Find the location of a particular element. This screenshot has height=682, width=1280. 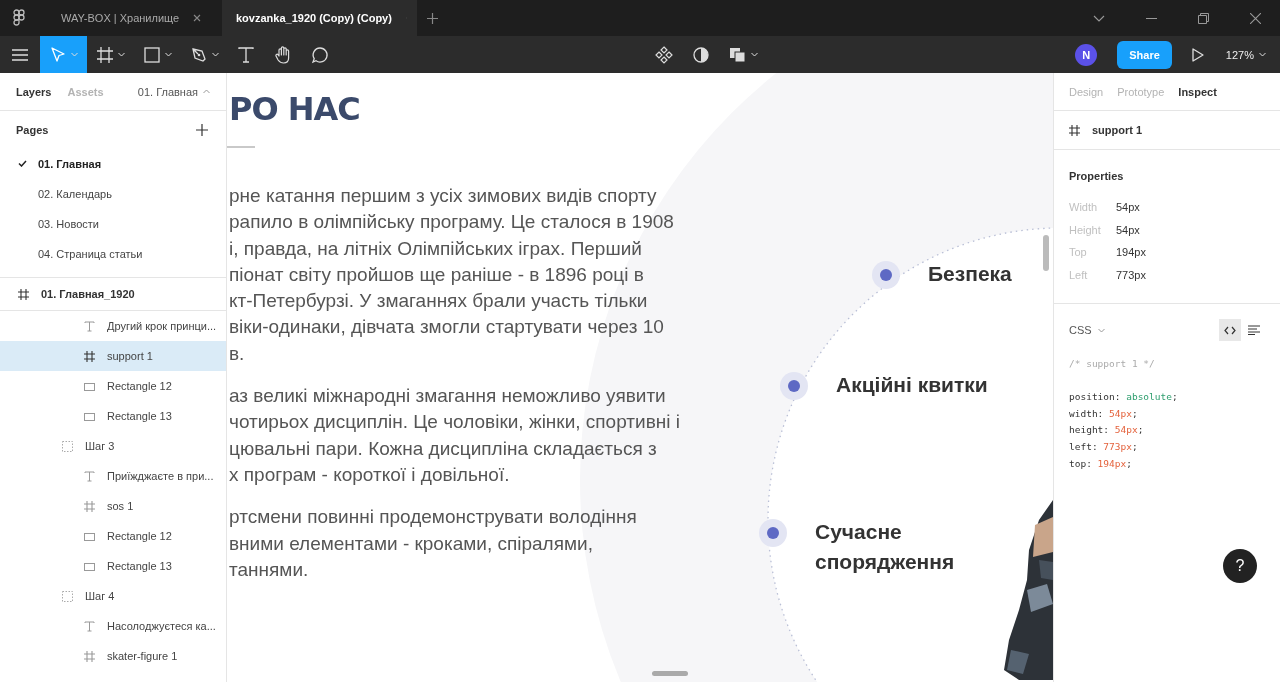

layer-item: sos 1 is located at coordinates (113, 506).